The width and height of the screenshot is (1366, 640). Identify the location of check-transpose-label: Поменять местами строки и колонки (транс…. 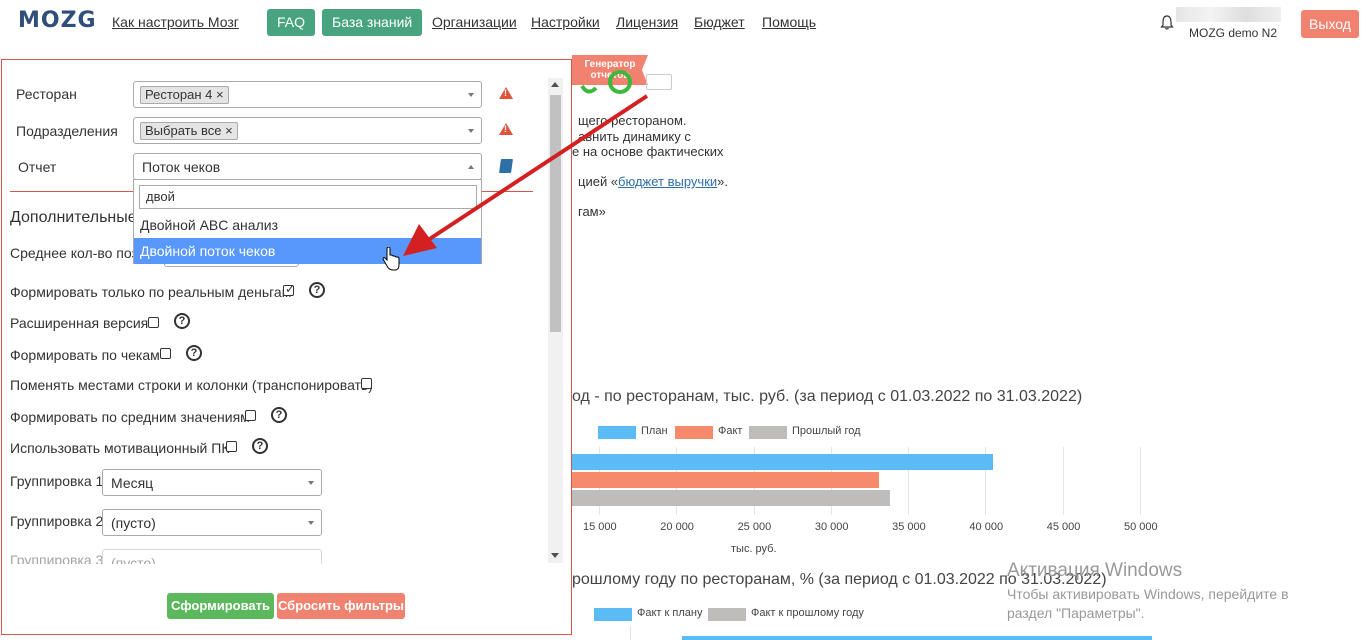
(191, 385).